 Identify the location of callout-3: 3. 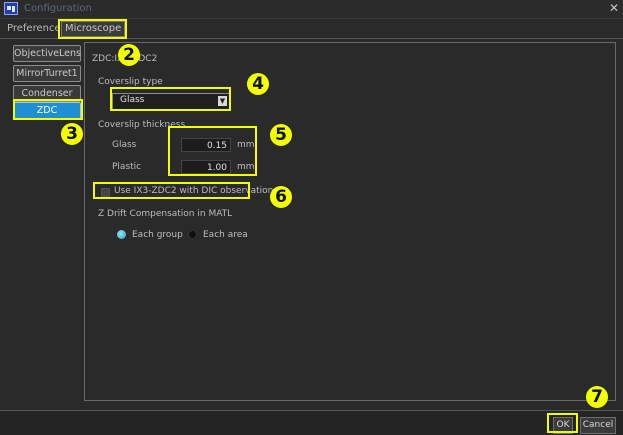
(72, 134).